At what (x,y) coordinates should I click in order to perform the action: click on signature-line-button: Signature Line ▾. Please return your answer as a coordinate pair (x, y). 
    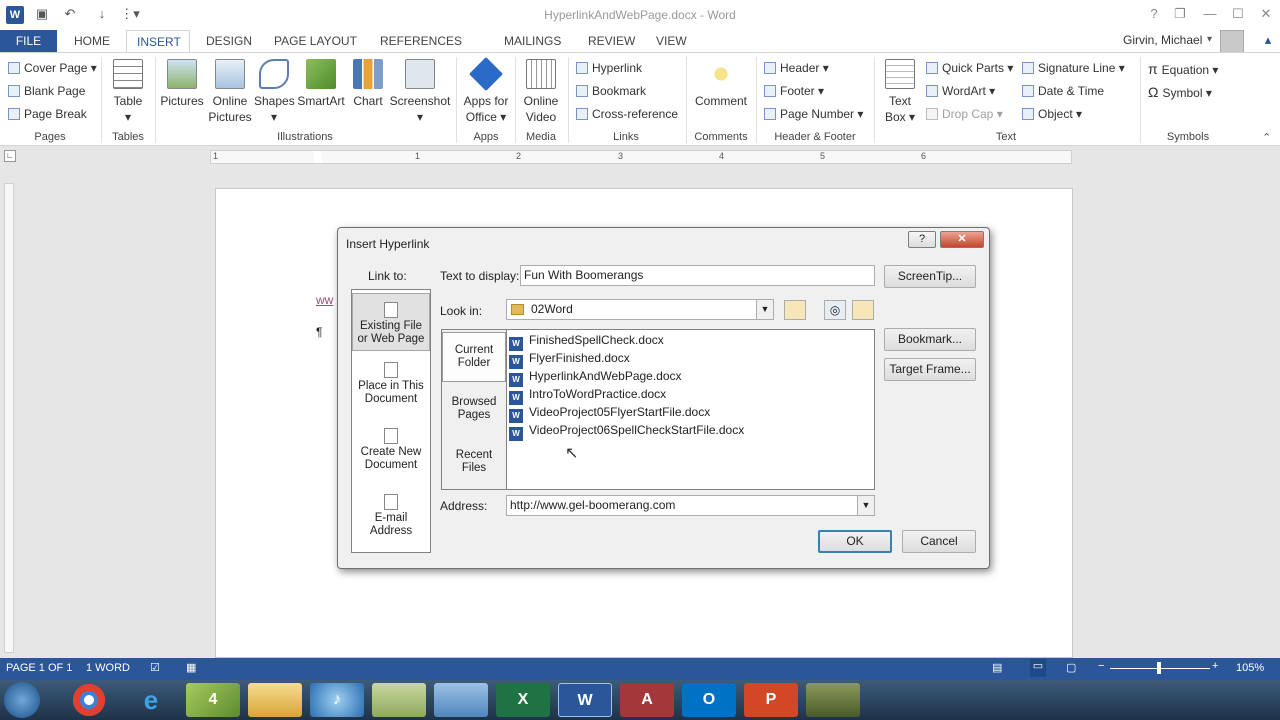
    Looking at the image, I should click on (1073, 68).